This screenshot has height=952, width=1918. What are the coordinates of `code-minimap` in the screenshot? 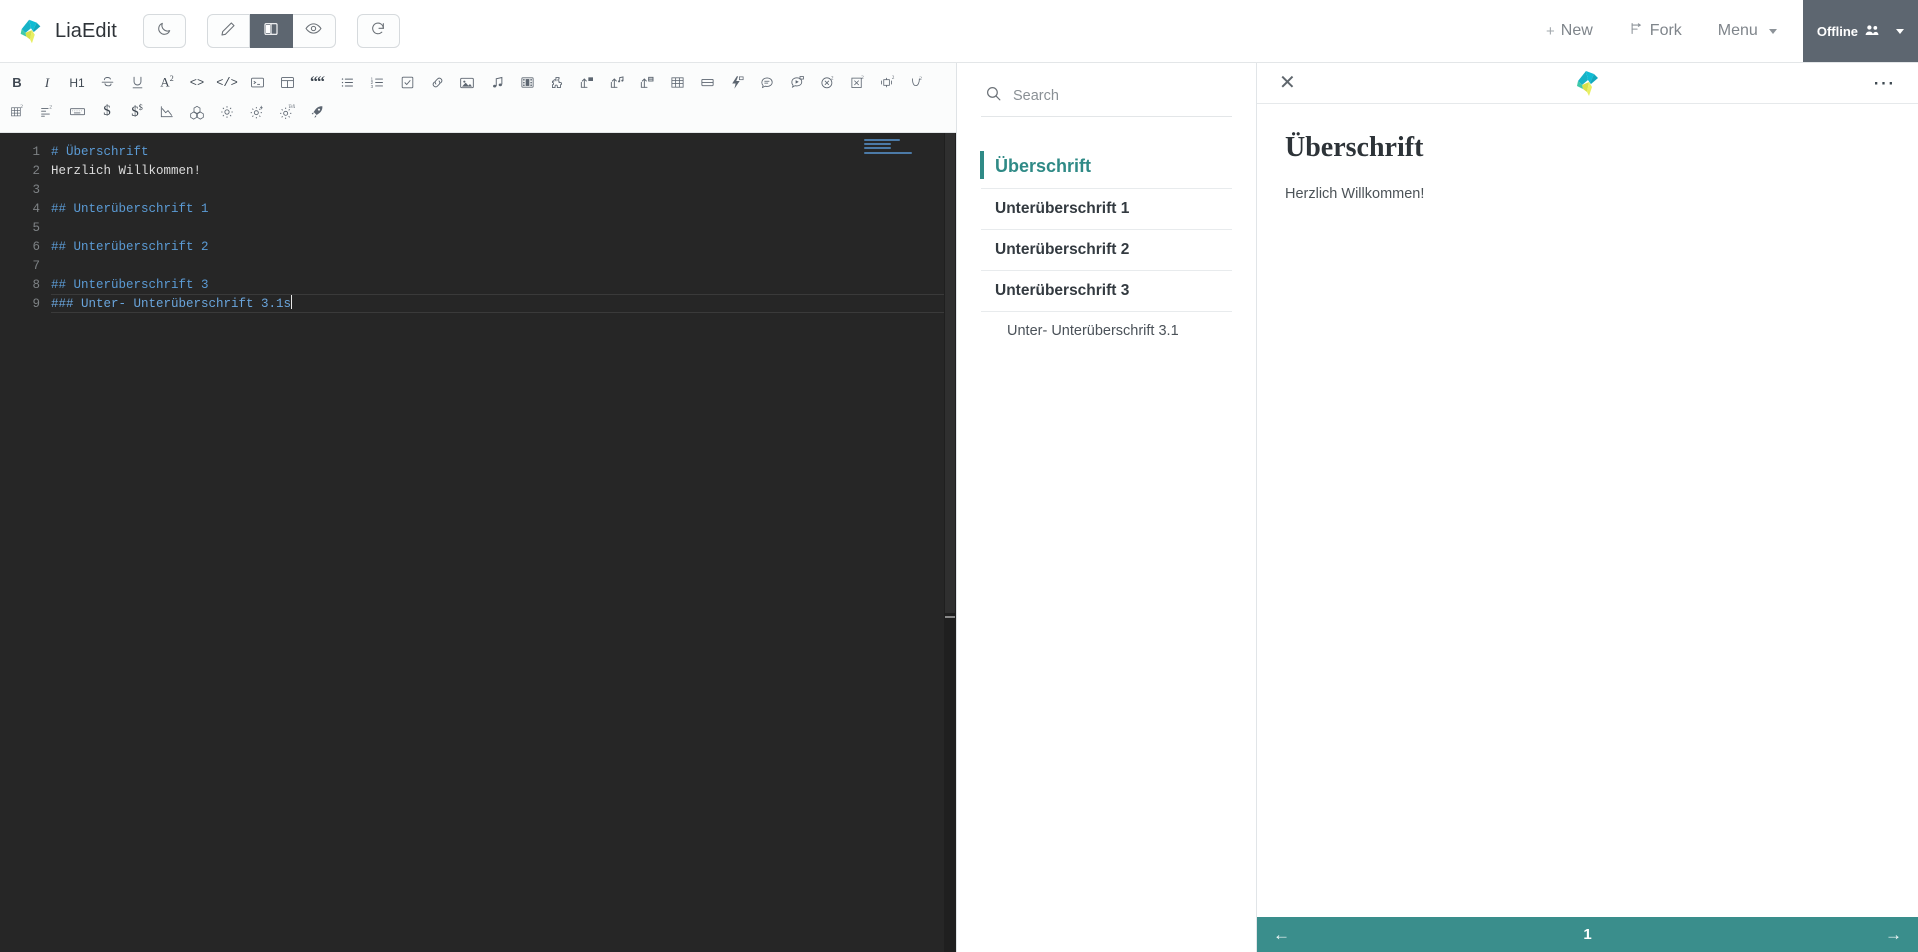 It's located at (891, 150).